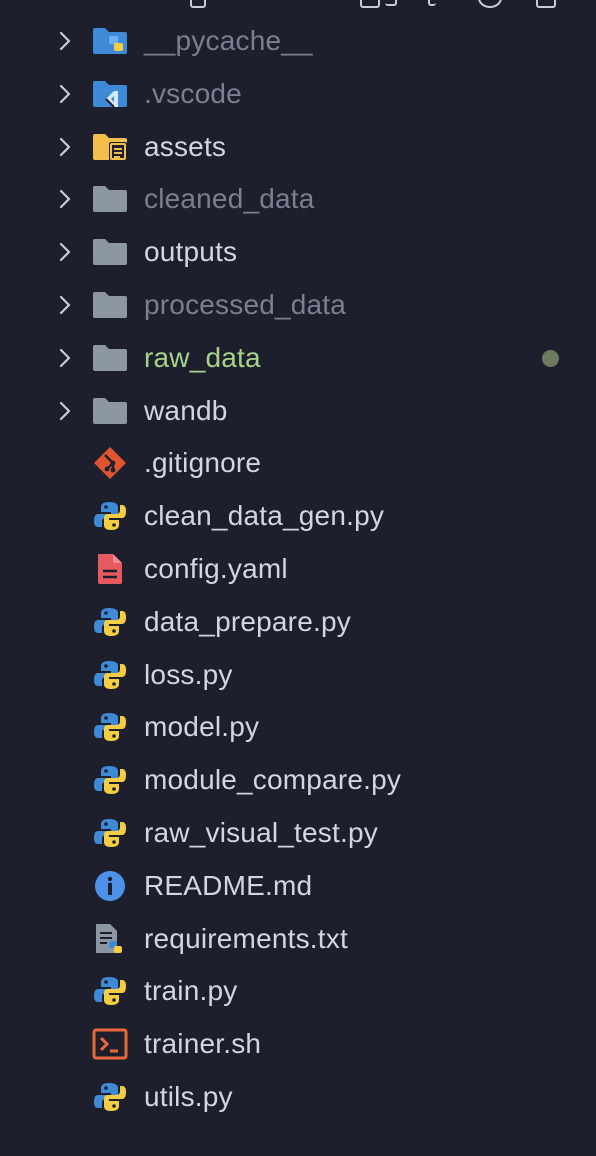  I want to click on tree-file-item: model.py, so click(298, 727).